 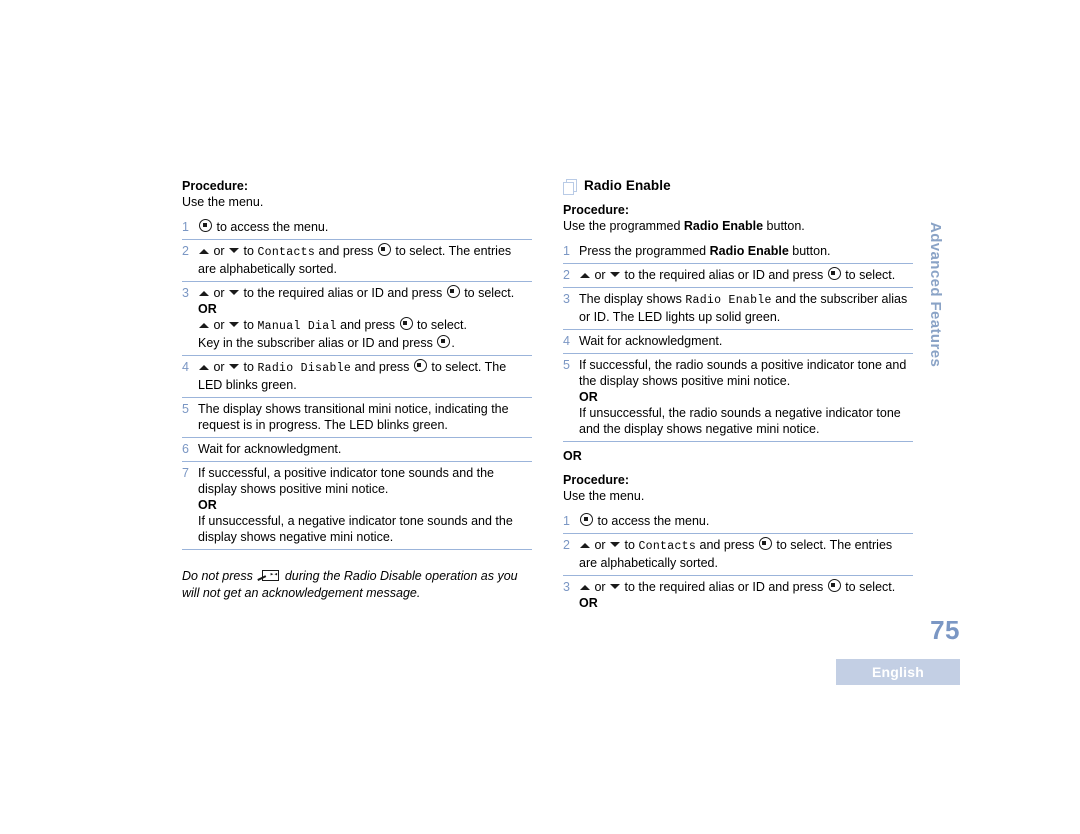 What do you see at coordinates (570, 186) in the screenshot?
I see `pages-icon` at bounding box center [570, 186].